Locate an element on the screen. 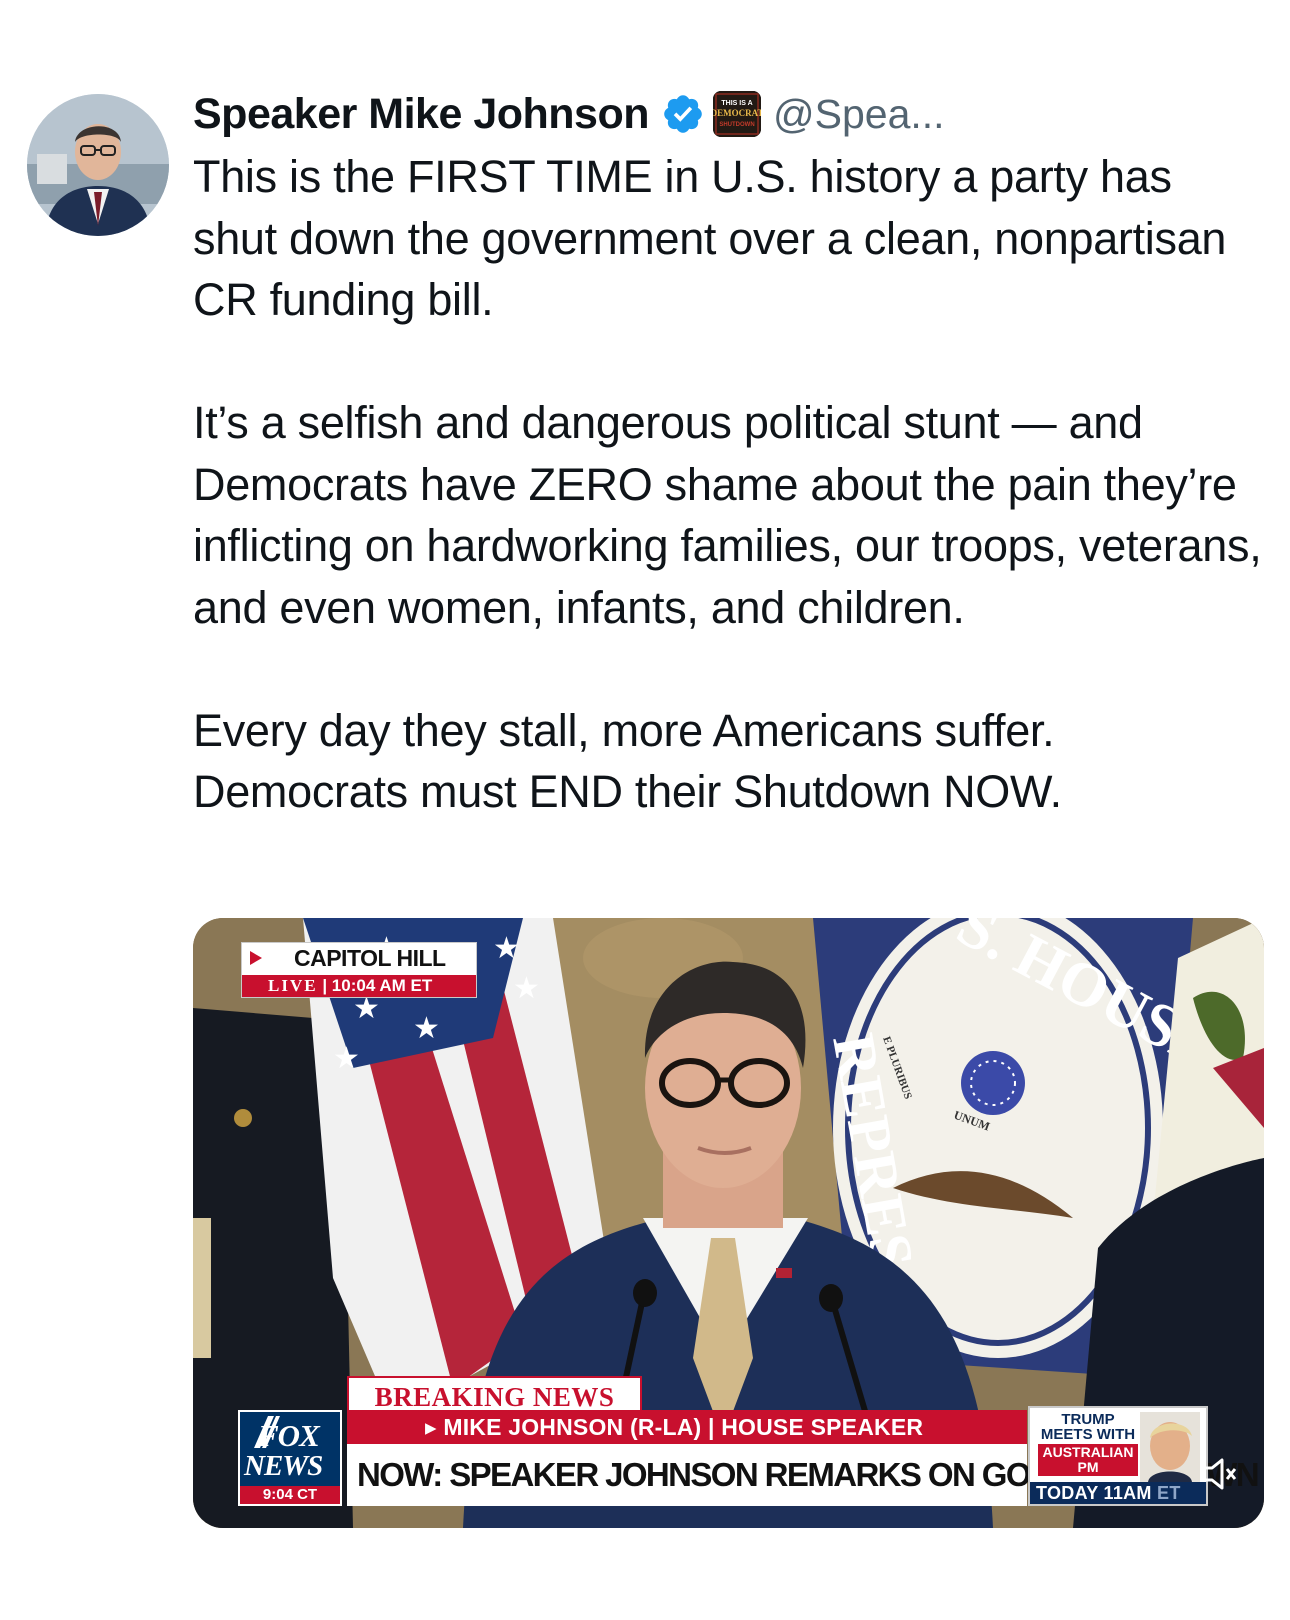  affiliation-line-1: THIS IS A is located at coordinates (736, 103).